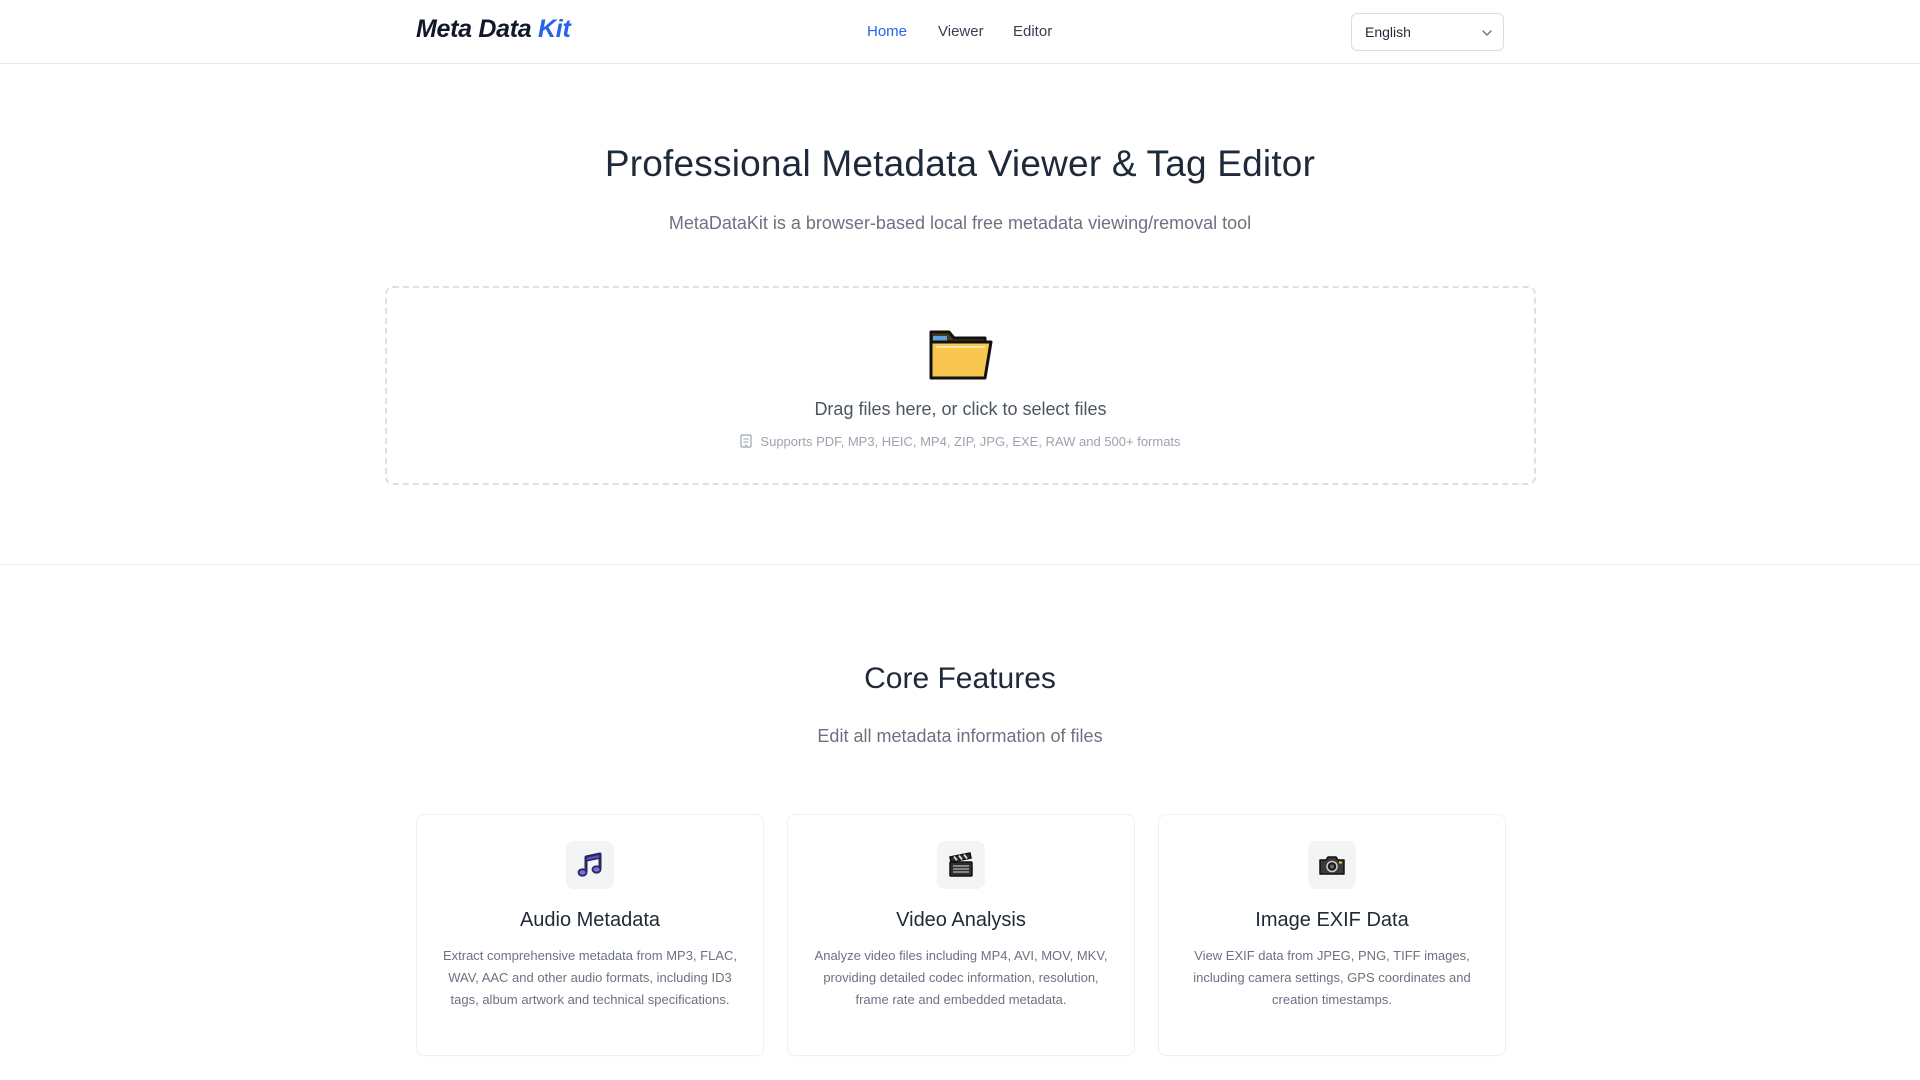 The height and width of the screenshot is (1080, 1920). I want to click on feature-card-title: Video Analysis, so click(961, 920).